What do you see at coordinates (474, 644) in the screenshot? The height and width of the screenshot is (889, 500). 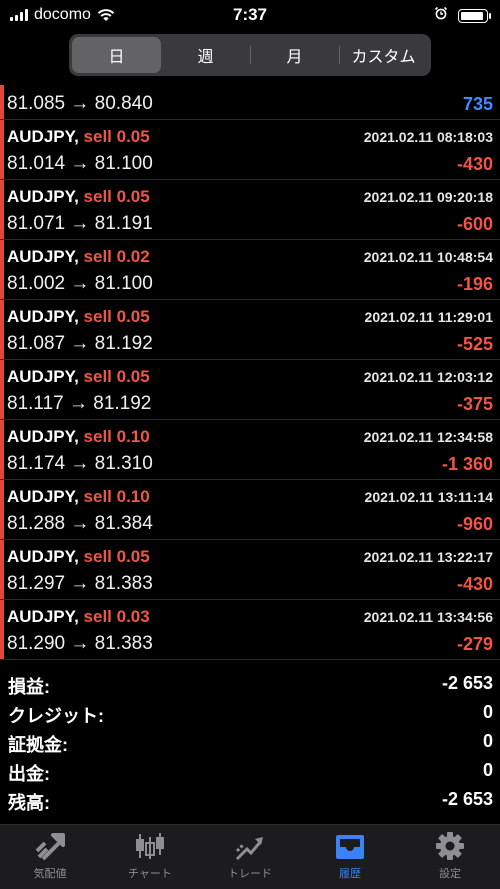 I see `trade-profit: -279` at bounding box center [474, 644].